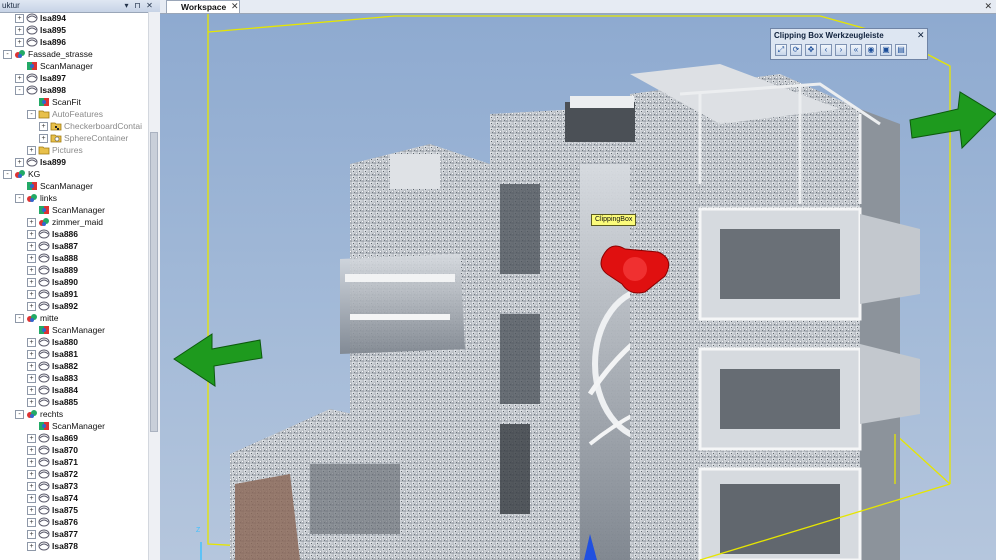 Image resolution: width=996 pixels, height=560 pixels. What do you see at coordinates (74, 174) in the screenshot?
I see `tree-item: - KG` at bounding box center [74, 174].